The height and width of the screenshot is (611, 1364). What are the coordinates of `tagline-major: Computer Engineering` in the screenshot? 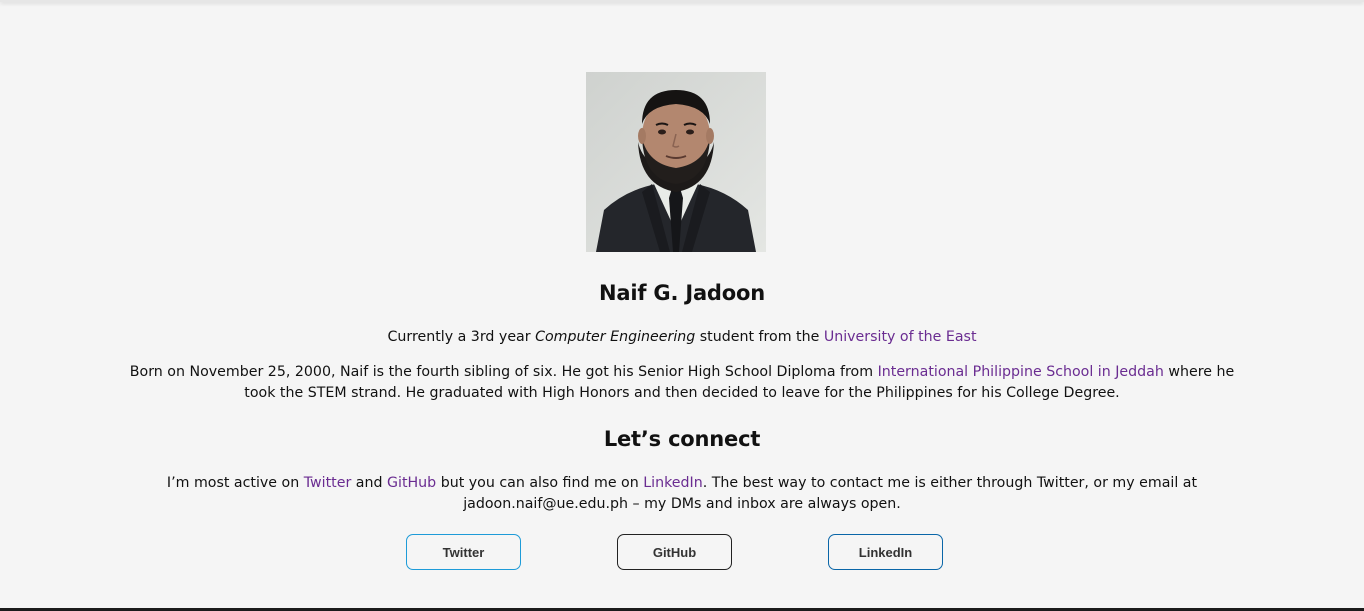 It's located at (615, 337).